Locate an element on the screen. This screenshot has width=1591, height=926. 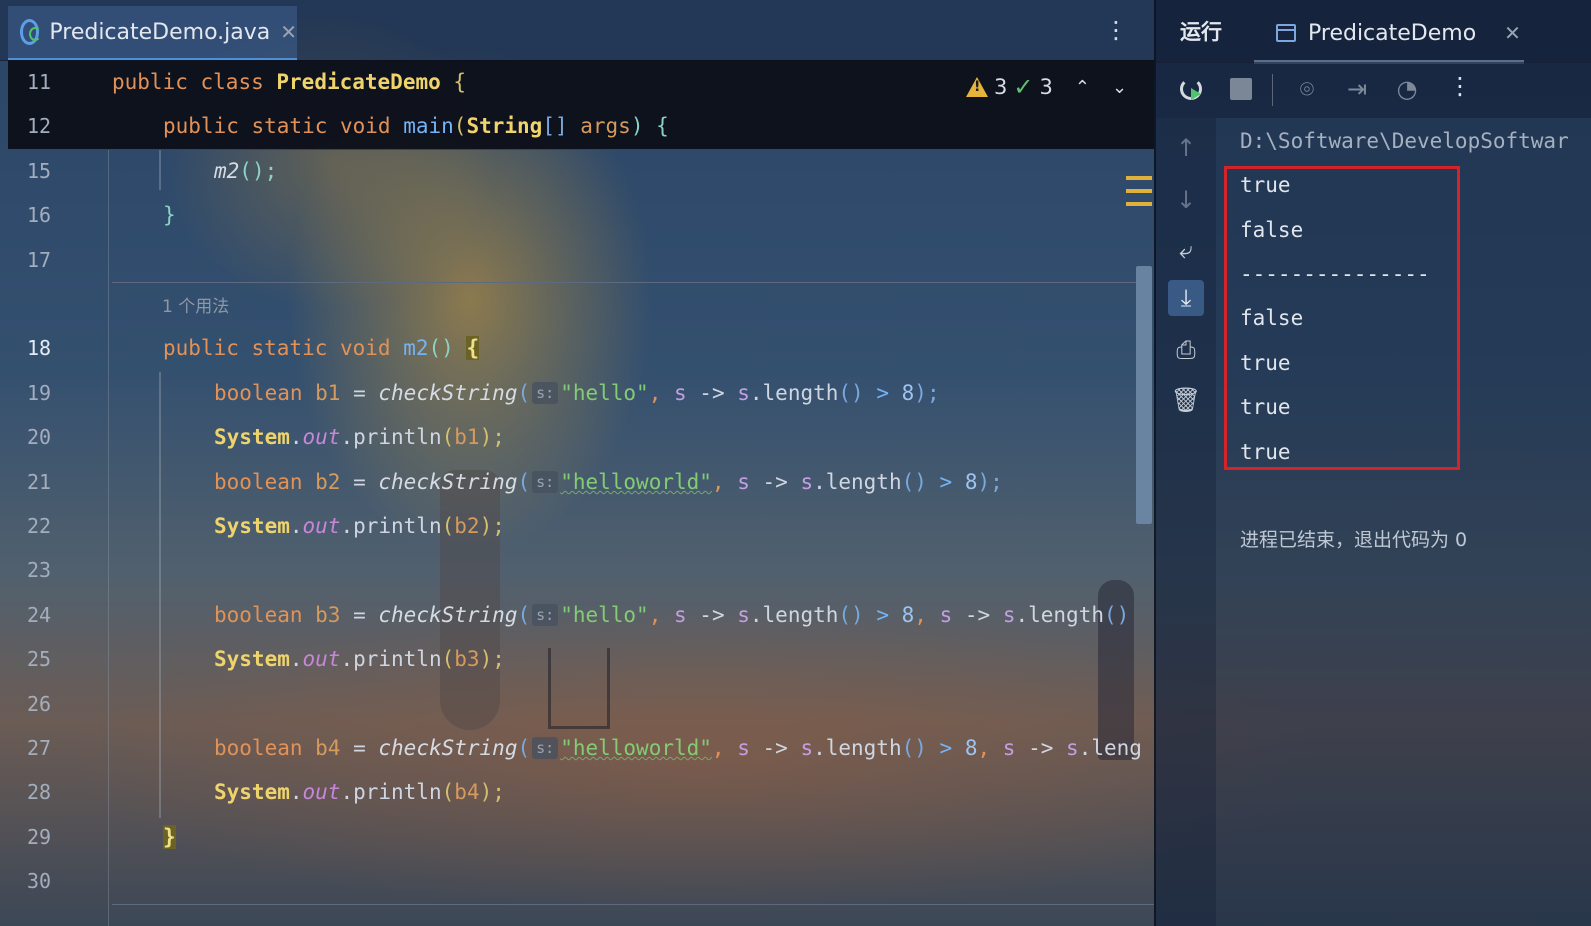
run-config-tab: PredicateDemo ✕ is located at coordinates (1389, 35).